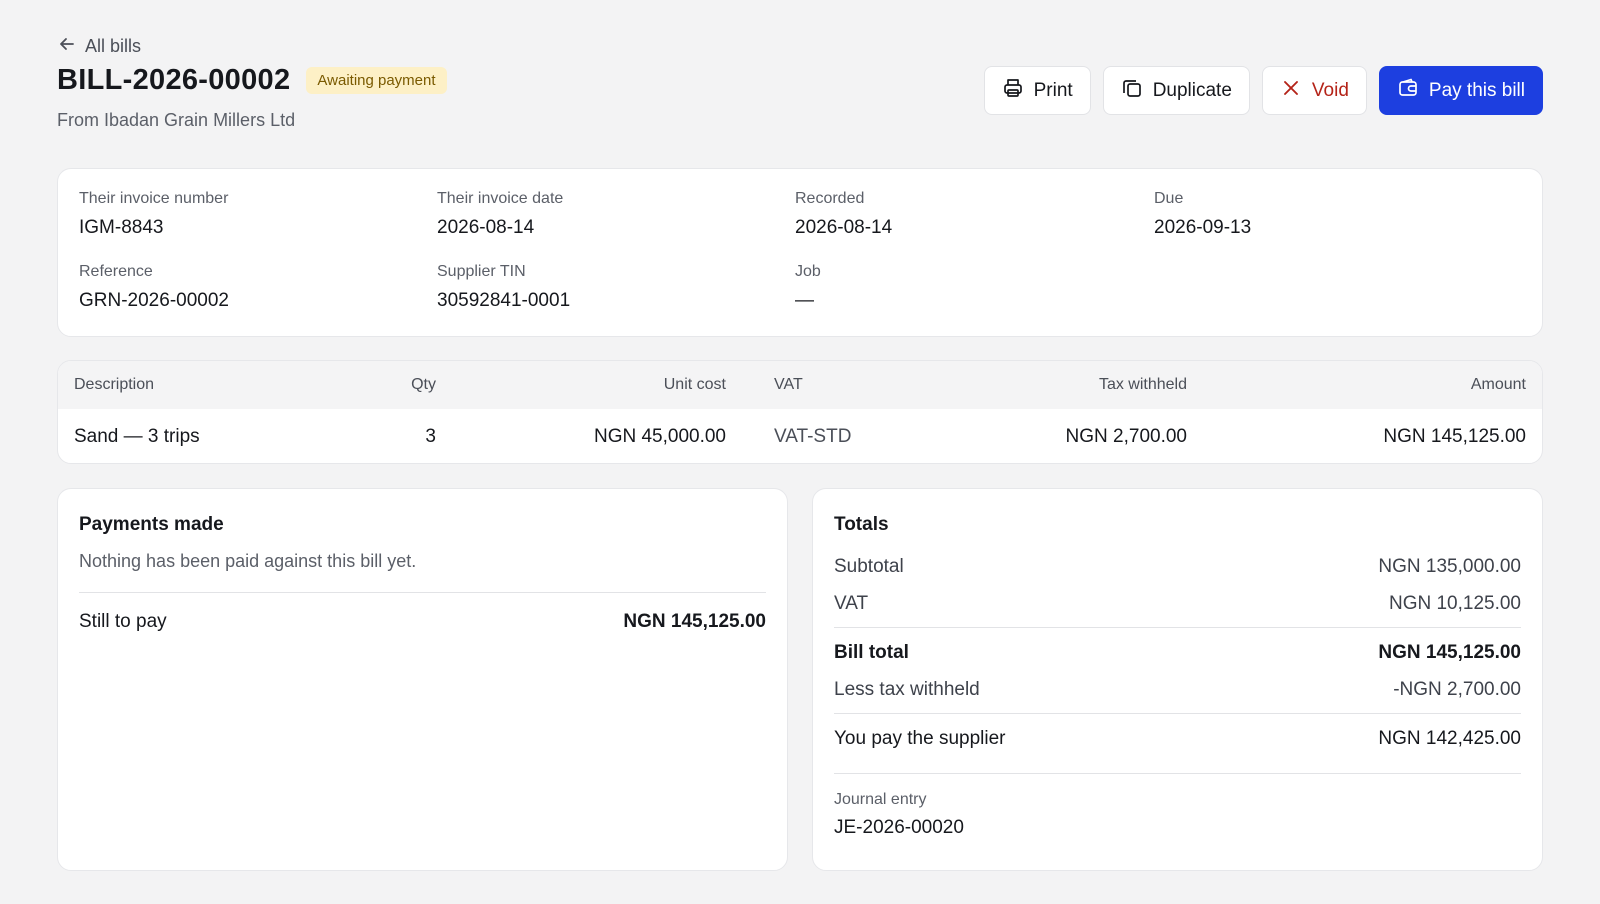 The width and height of the screenshot is (1600, 904). I want to click on pay-label: Pay this bill, so click(1476, 90).